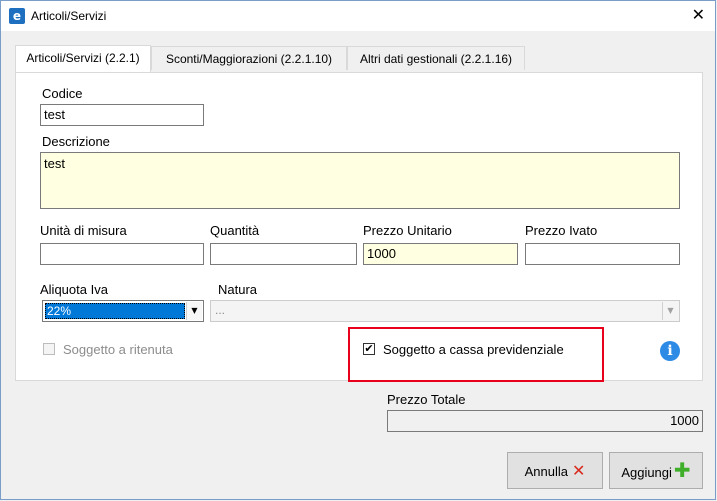 Image resolution: width=717 pixels, height=501 pixels. What do you see at coordinates (235, 230) in the screenshot?
I see `quantita-label: Quantità` at bounding box center [235, 230].